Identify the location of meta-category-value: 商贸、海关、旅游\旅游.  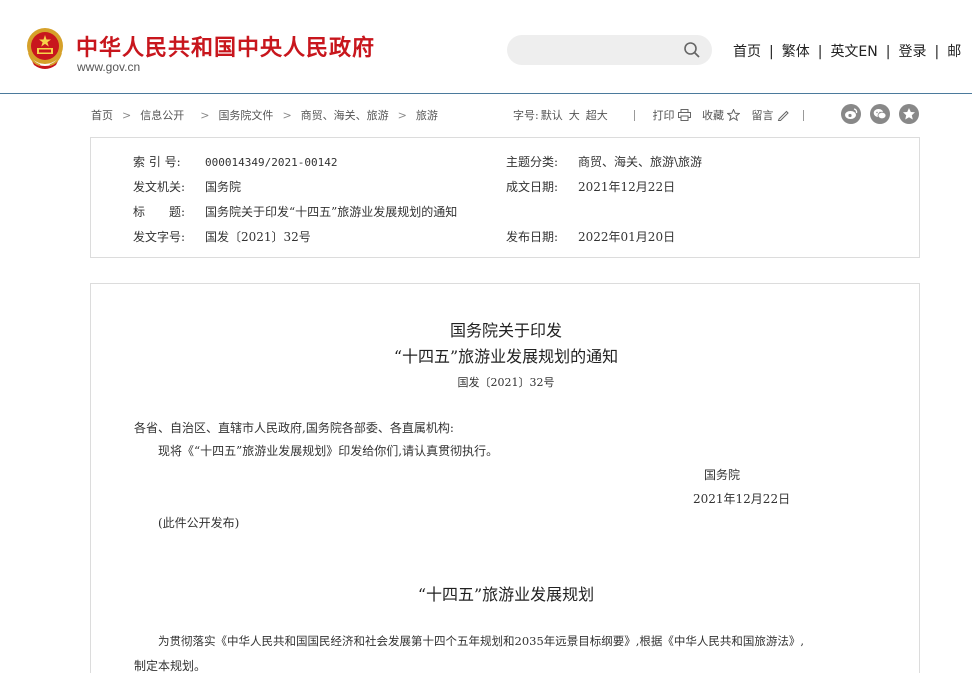
(640, 162).